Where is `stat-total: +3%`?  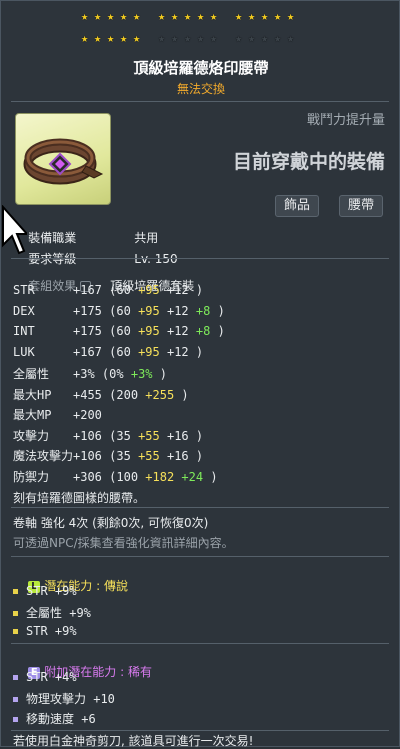 stat-total: +3% is located at coordinates (84, 374).